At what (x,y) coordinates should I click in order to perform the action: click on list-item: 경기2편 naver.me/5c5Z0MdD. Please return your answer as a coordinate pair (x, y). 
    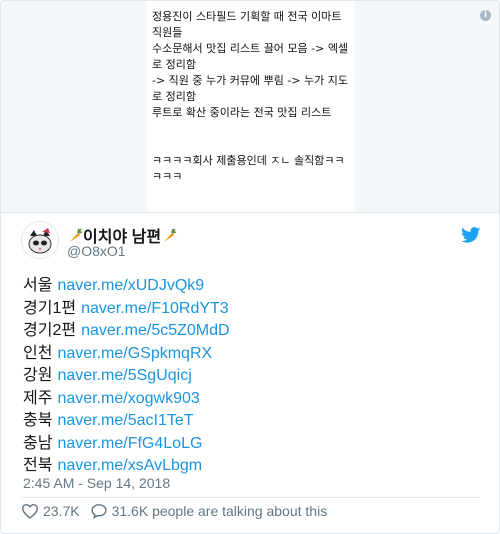
    Looking at the image, I should click on (126, 331).